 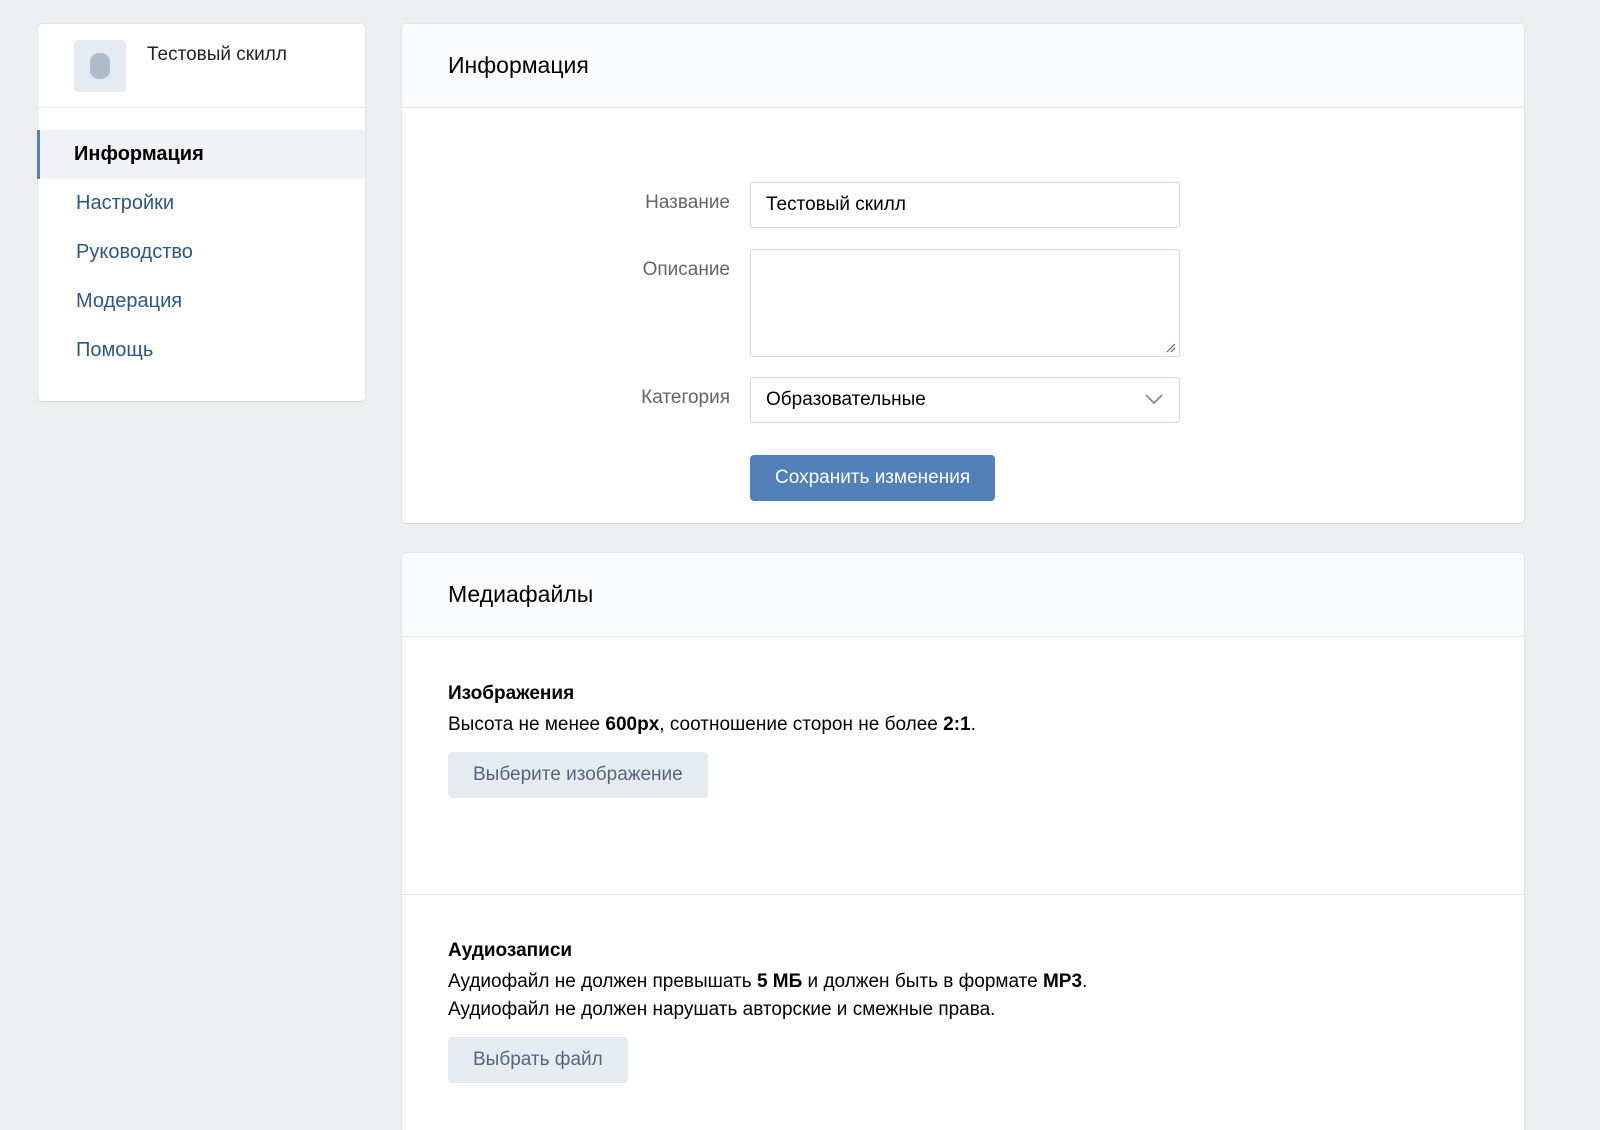 I want to click on sidebar-item-info: Информация, so click(x=201, y=154).